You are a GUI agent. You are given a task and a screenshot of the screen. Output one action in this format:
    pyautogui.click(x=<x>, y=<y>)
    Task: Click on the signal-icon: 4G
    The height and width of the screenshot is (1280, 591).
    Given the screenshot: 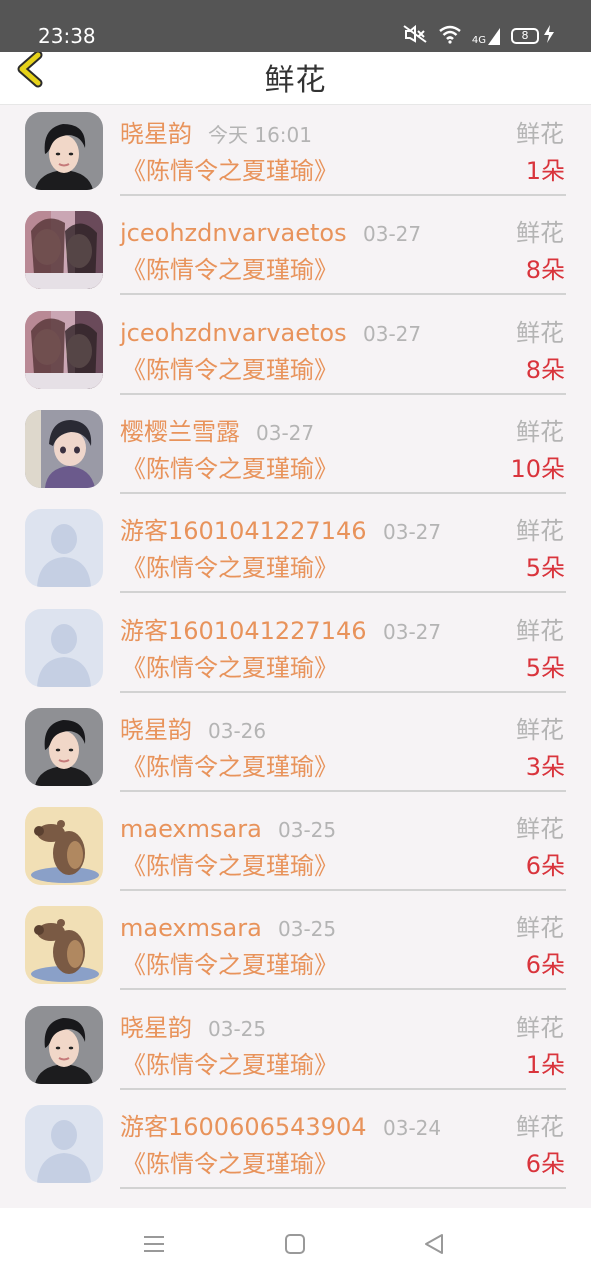 What is the action you would take?
    pyautogui.click(x=486, y=36)
    